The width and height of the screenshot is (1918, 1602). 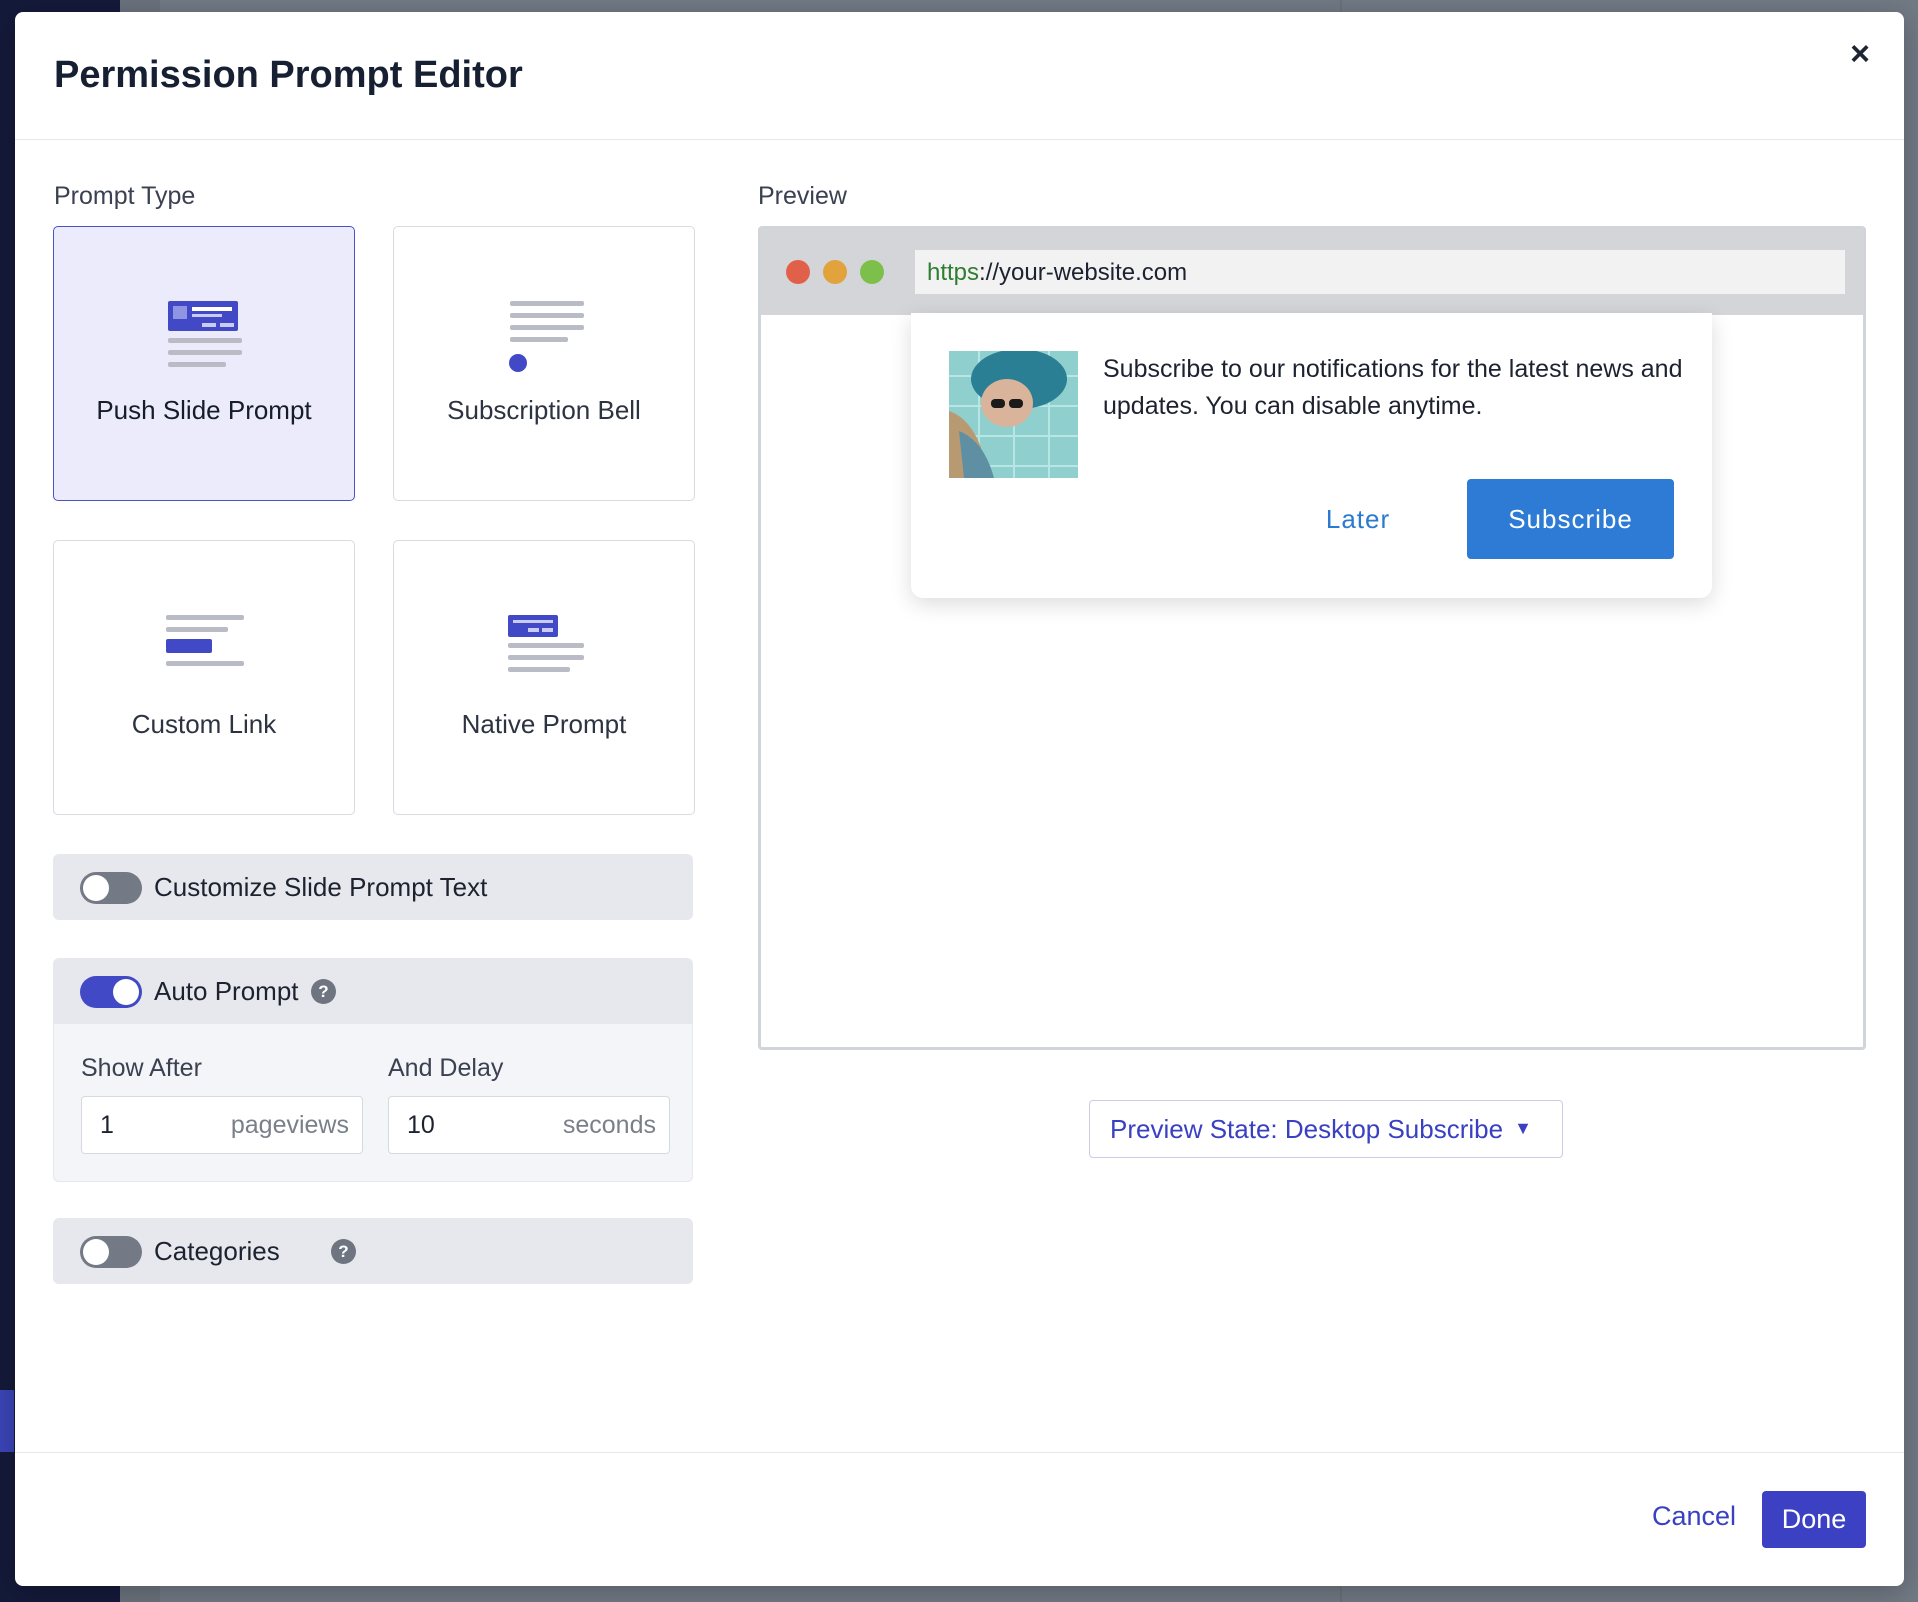 I want to click on preview-state-dropdown: Preview State: Desktop Subscribe ▼, so click(x=1326, y=1129).